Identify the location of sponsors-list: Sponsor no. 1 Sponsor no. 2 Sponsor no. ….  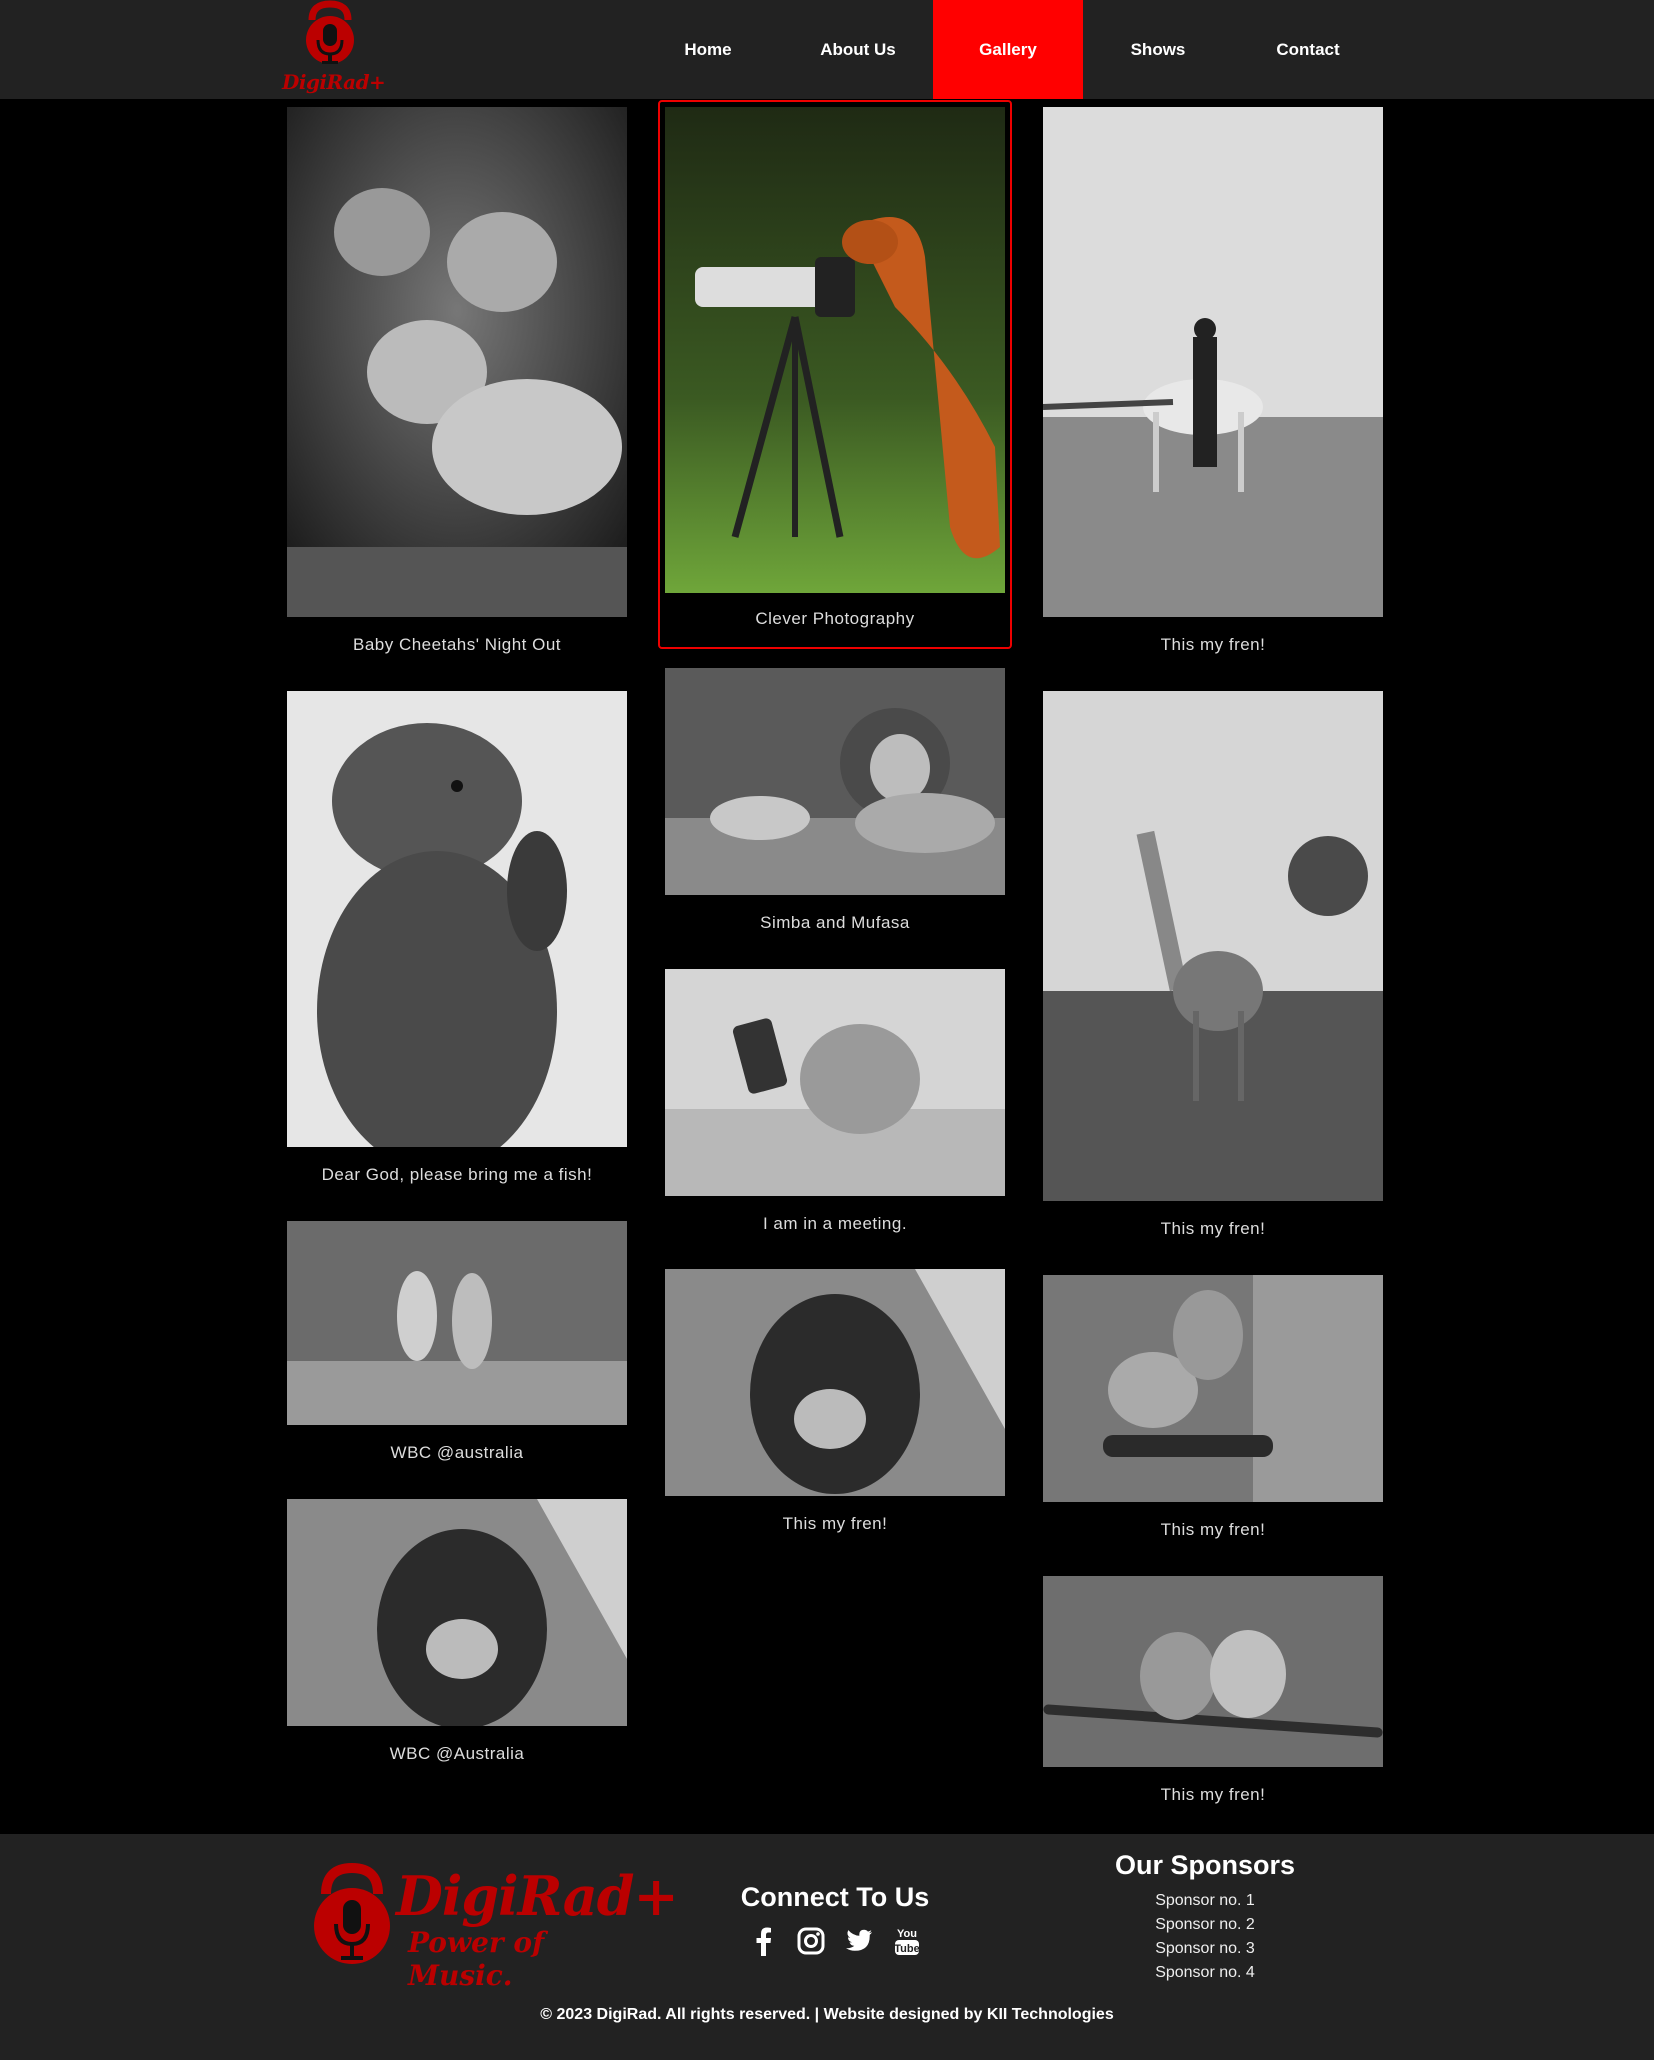
(1205, 1937).